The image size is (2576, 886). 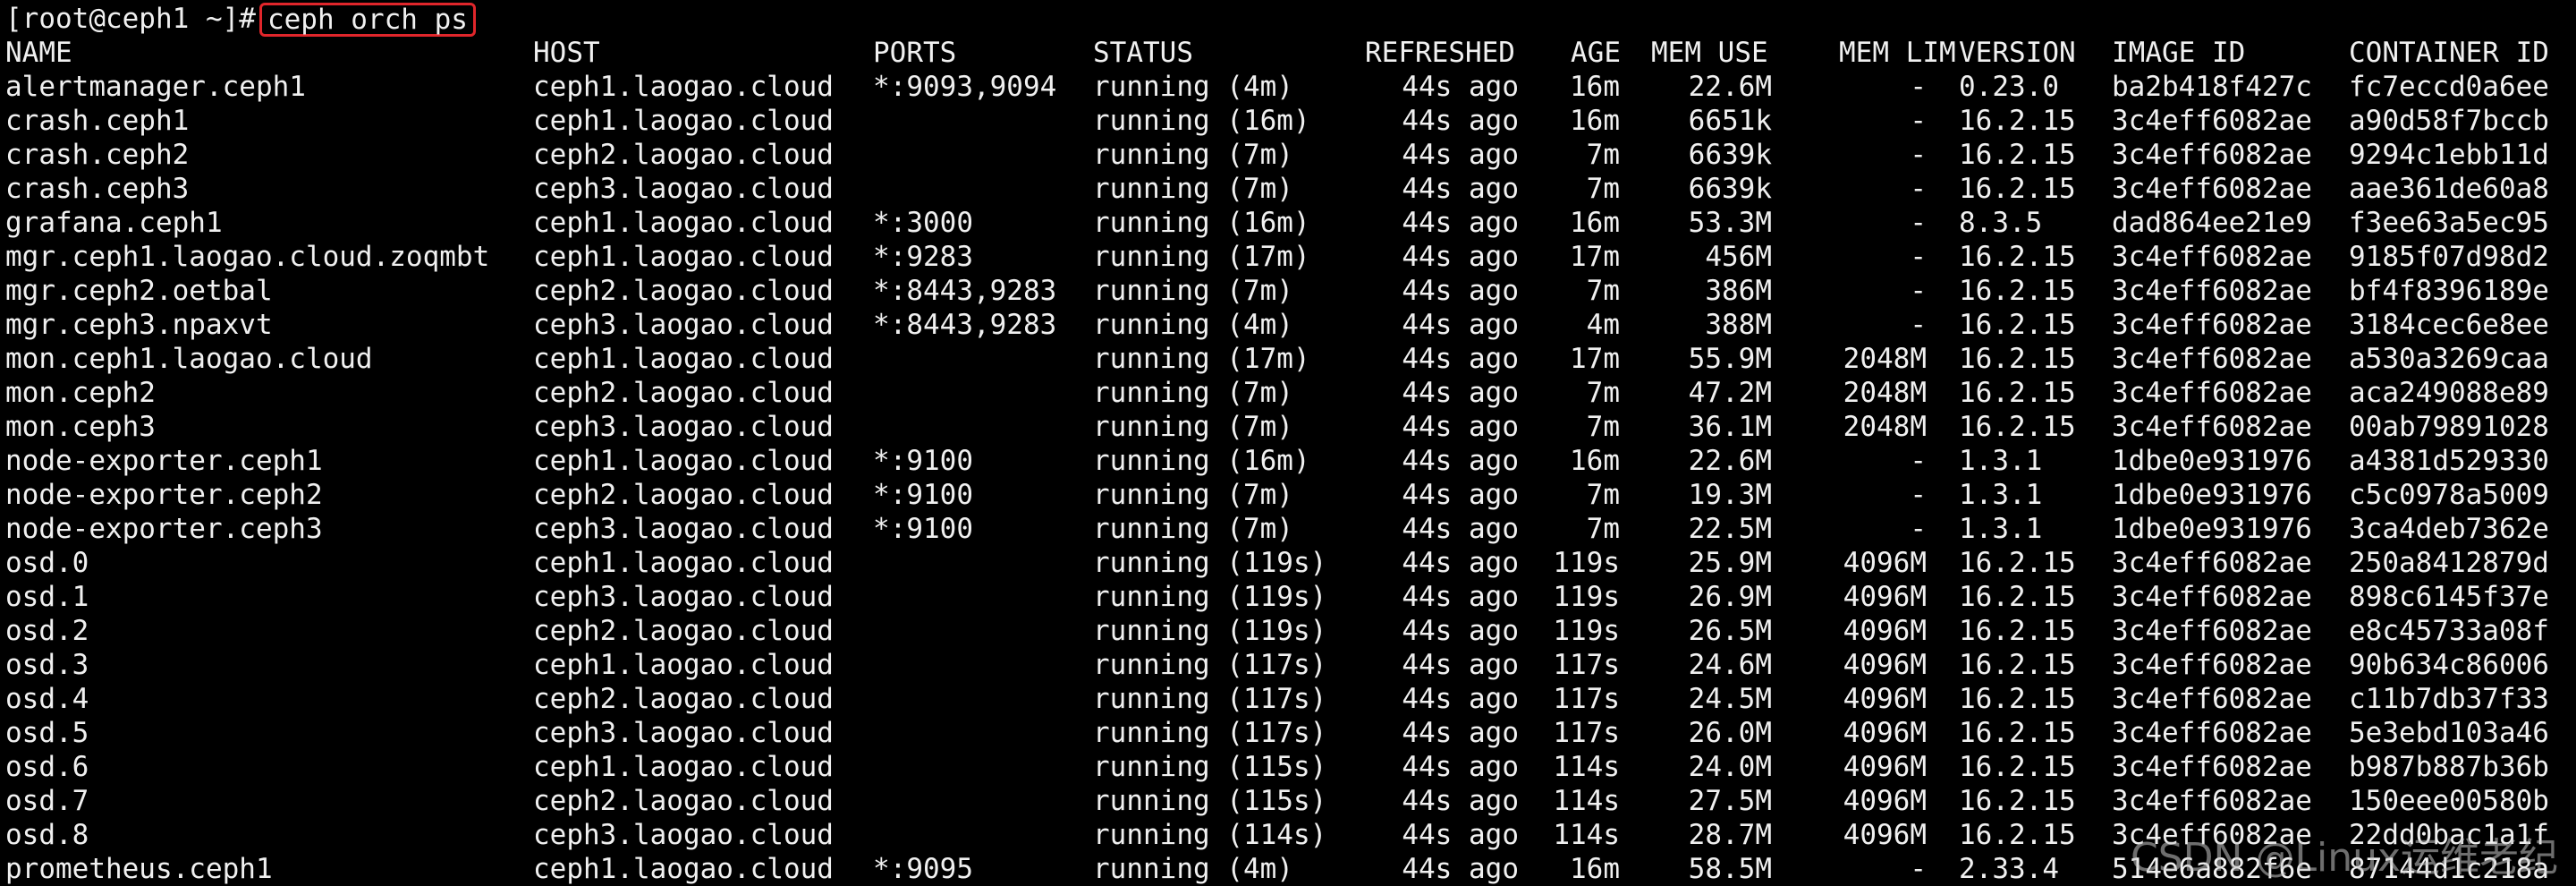 What do you see at coordinates (1143, 53) in the screenshot?
I see `column-header-status: STATUS` at bounding box center [1143, 53].